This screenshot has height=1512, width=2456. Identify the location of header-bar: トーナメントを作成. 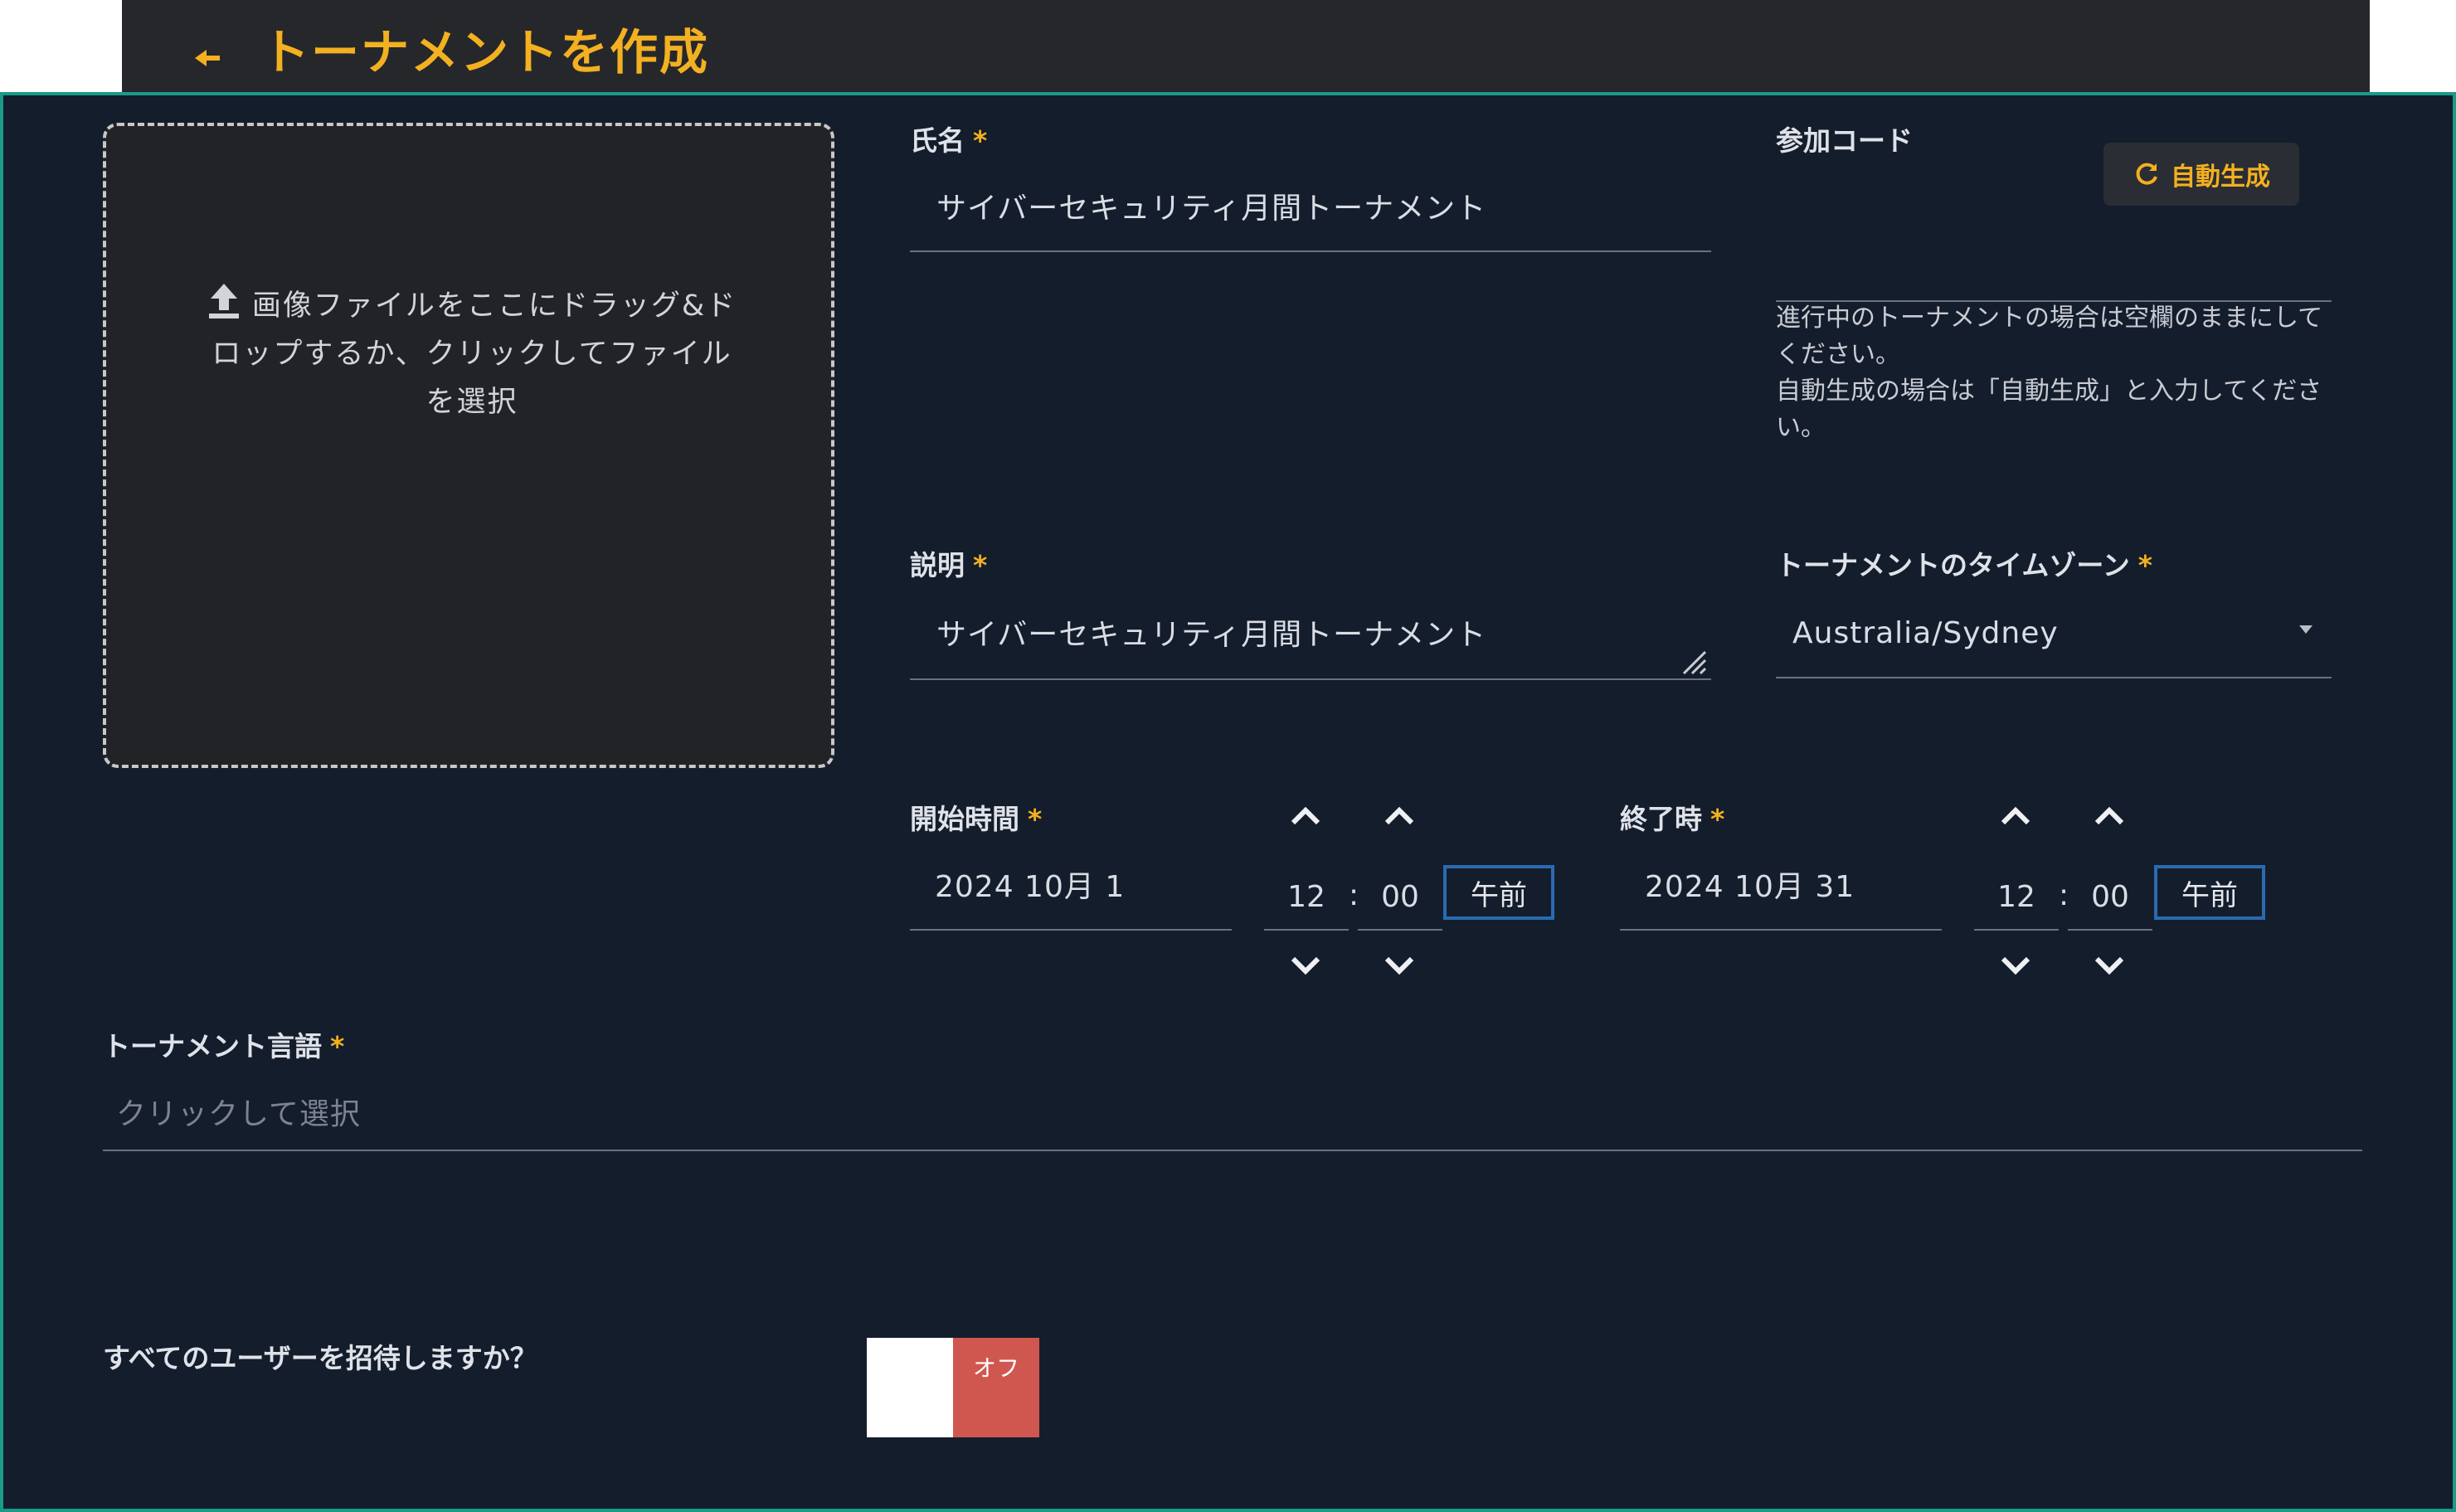
(1246, 46).